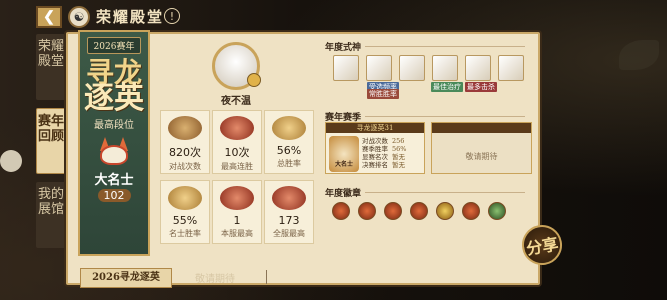 Image resolution: width=667 pixels, height=300 pixels. I want to click on pending-text: 敬请期待, so click(481, 156).